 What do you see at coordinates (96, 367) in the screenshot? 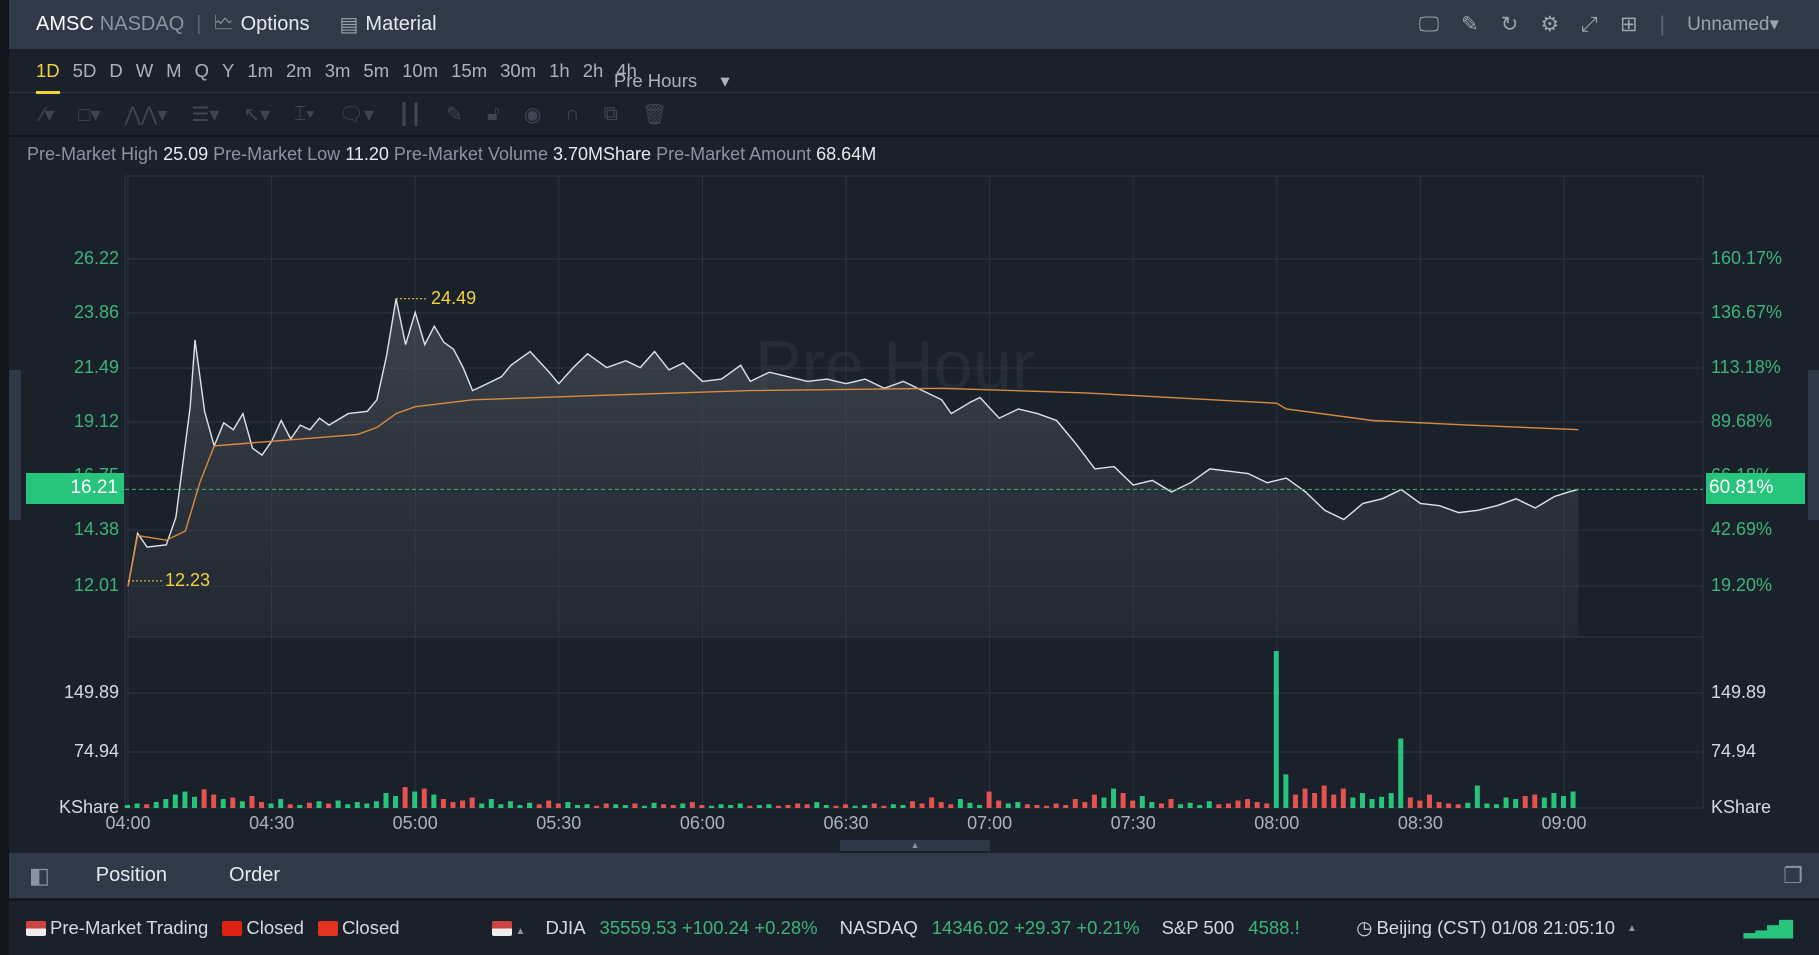
I see `price-tick-label: 21.49` at bounding box center [96, 367].